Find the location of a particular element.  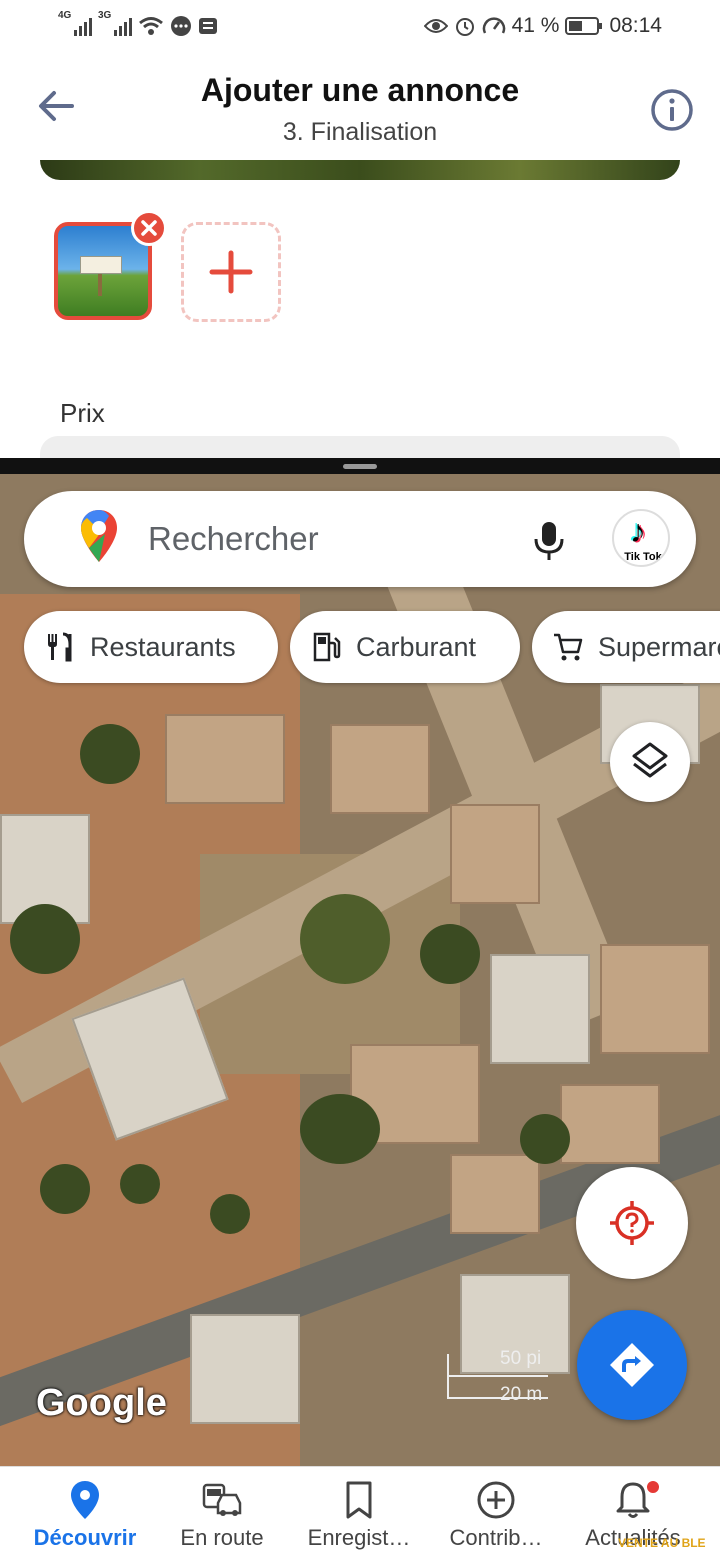

signal-icon: 4G is located at coordinates (75, 24).